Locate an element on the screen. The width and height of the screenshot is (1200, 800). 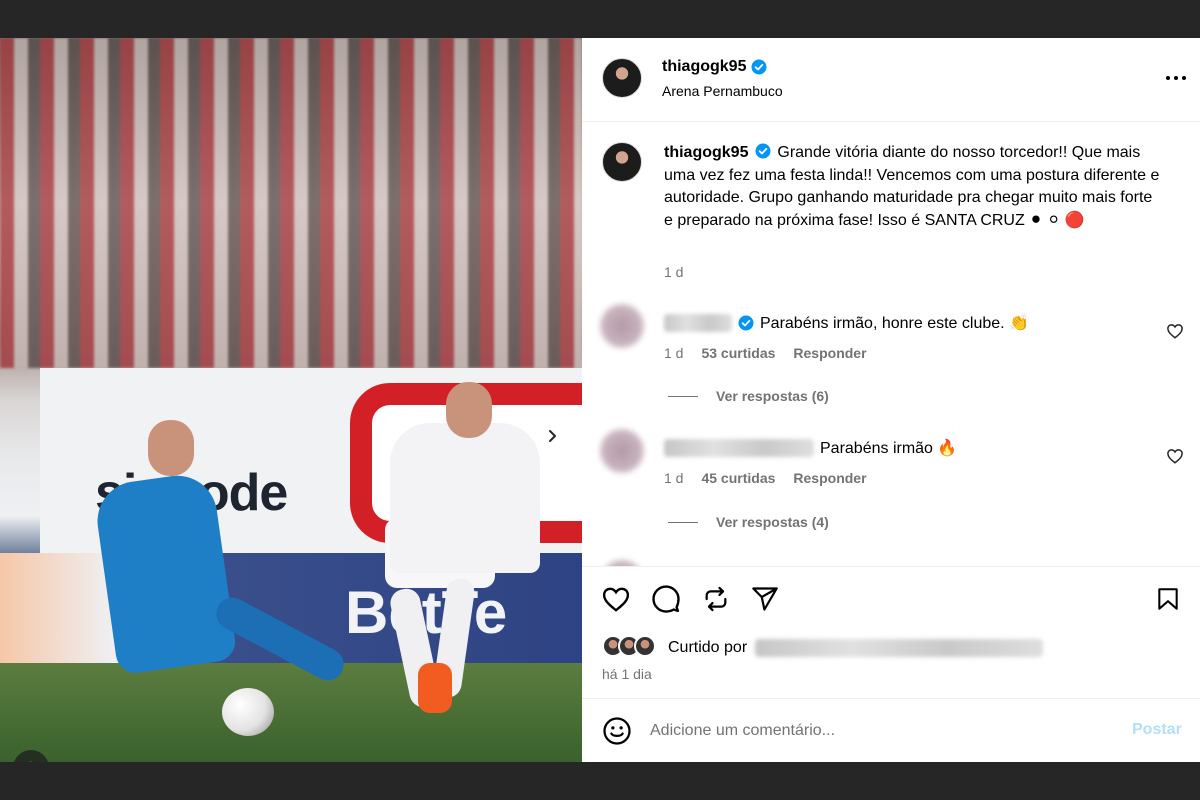
comment-composer: Postar is located at coordinates (891, 730).